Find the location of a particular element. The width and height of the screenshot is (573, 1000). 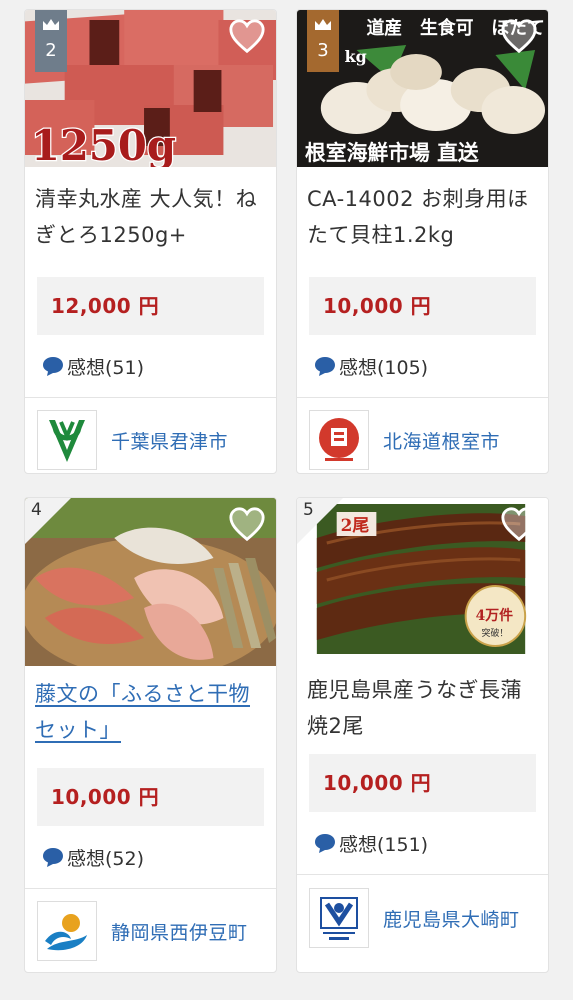

product-title: 鹿児島県産うなぎ長蒲焼2尾 is located at coordinates (422, 710).